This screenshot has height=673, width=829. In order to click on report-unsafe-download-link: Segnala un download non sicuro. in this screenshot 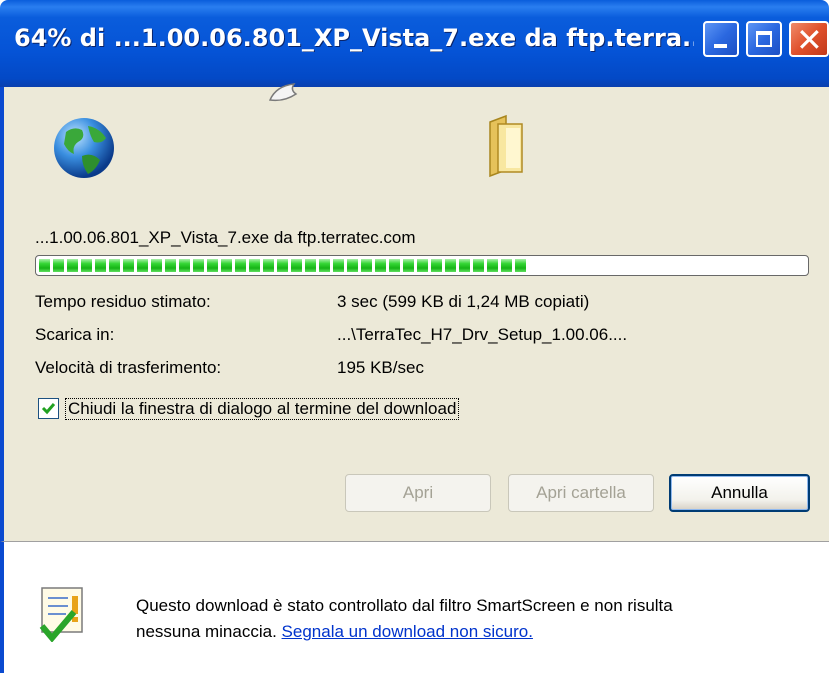, I will do `click(407, 631)`.